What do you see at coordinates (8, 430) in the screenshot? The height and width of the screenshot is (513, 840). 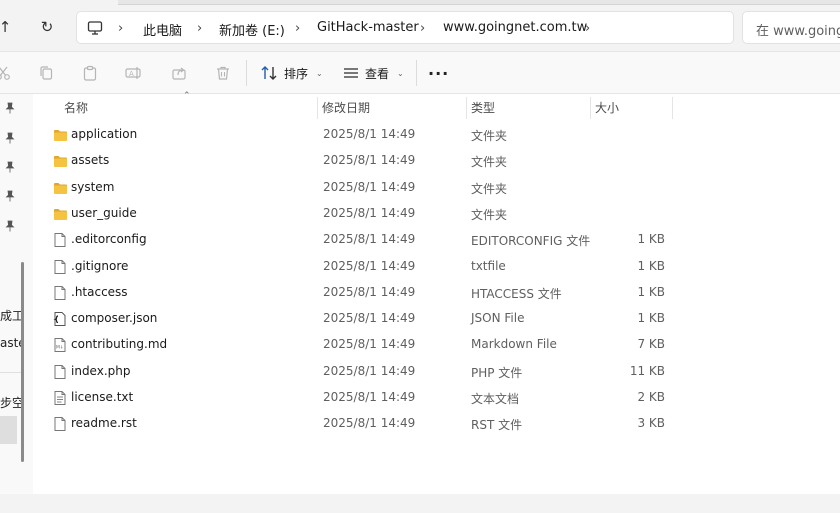 I see `nav-item-selected` at bounding box center [8, 430].